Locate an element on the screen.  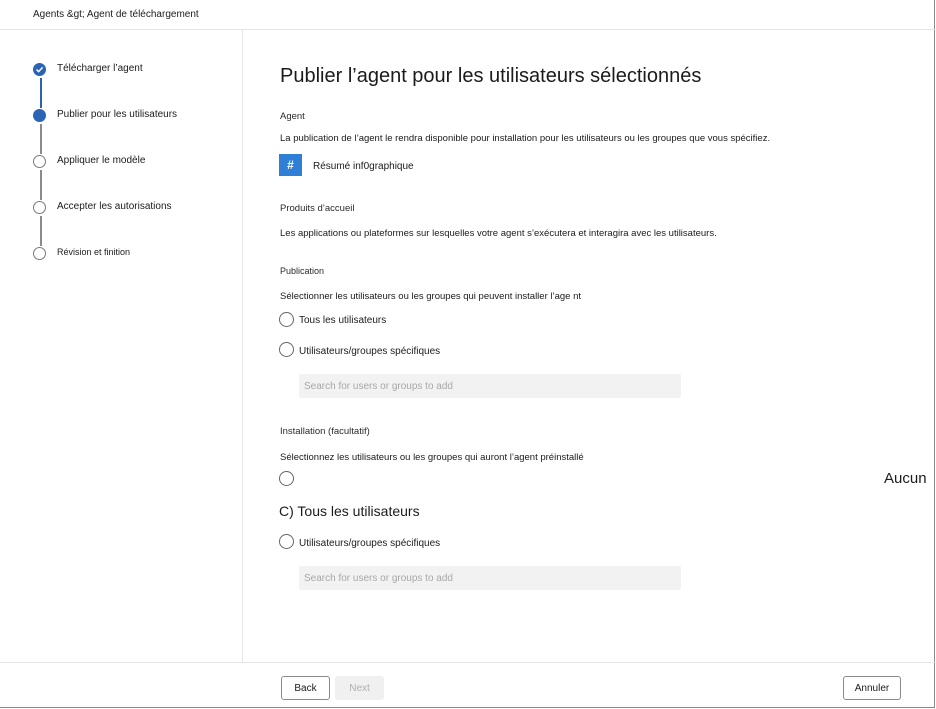
installation-all-users-label: C) Tous les utilisateurs is located at coordinates (349, 511).